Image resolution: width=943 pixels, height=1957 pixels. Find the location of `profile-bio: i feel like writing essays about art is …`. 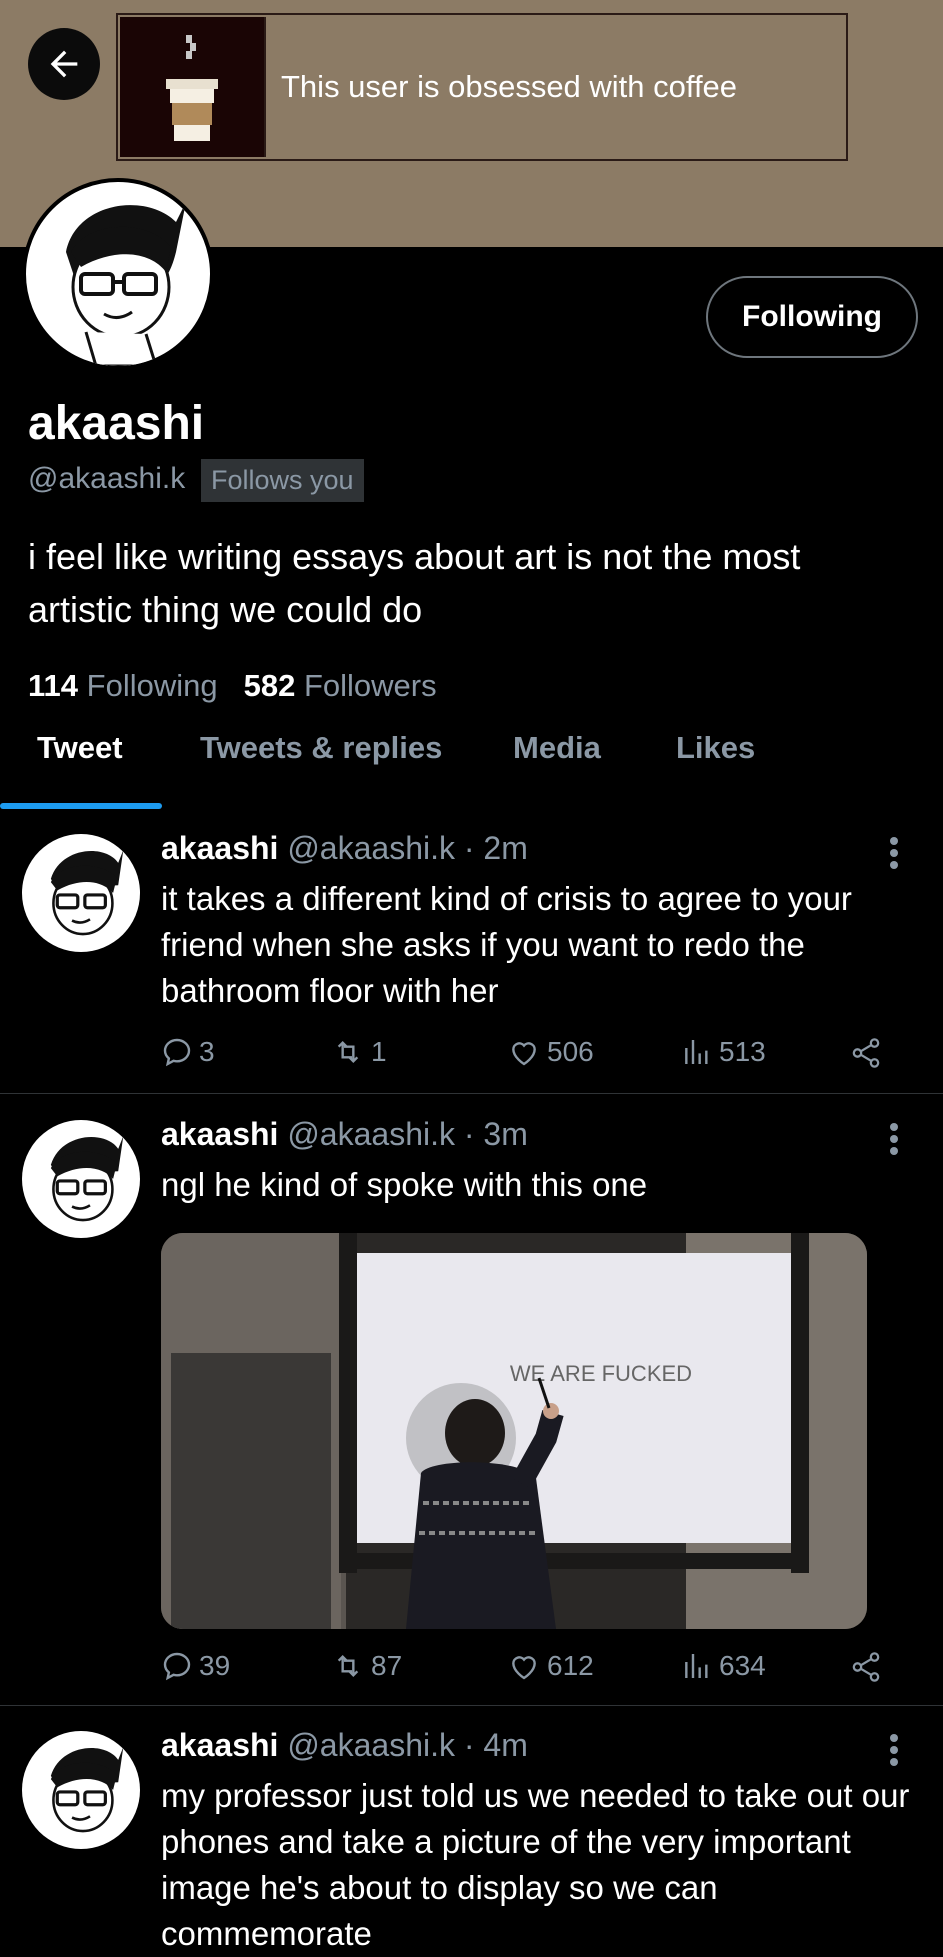

profile-bio: i feel like writing essays about art is … is located at coordinates (414, 583).